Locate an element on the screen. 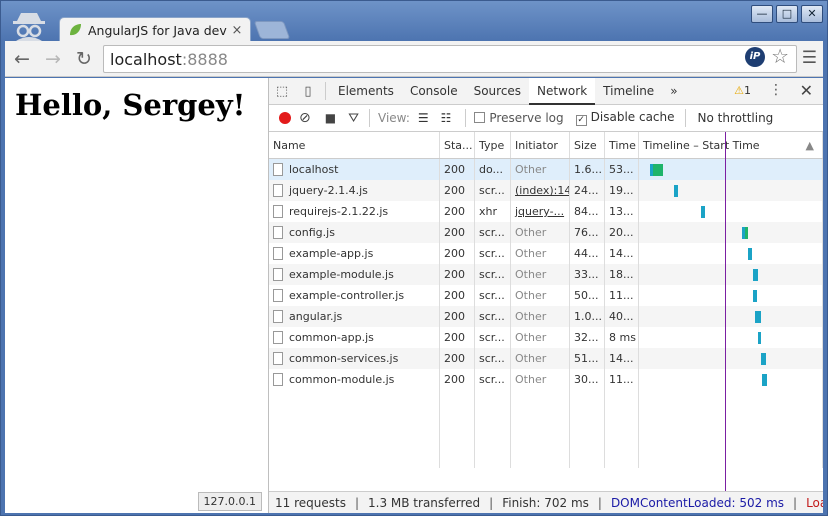 This screenshot has height=516, width=828. more-tabs-button: » is located at coordinates (673, 91).